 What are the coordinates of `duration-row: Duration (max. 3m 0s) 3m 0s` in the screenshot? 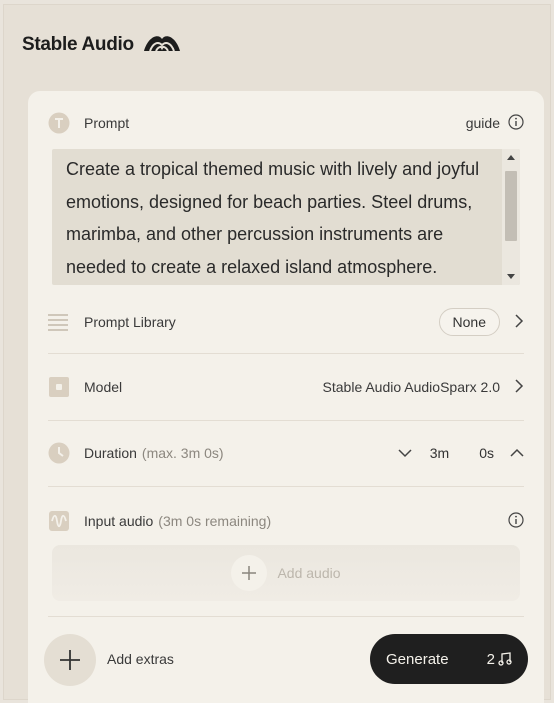 It's located at (286, 453).